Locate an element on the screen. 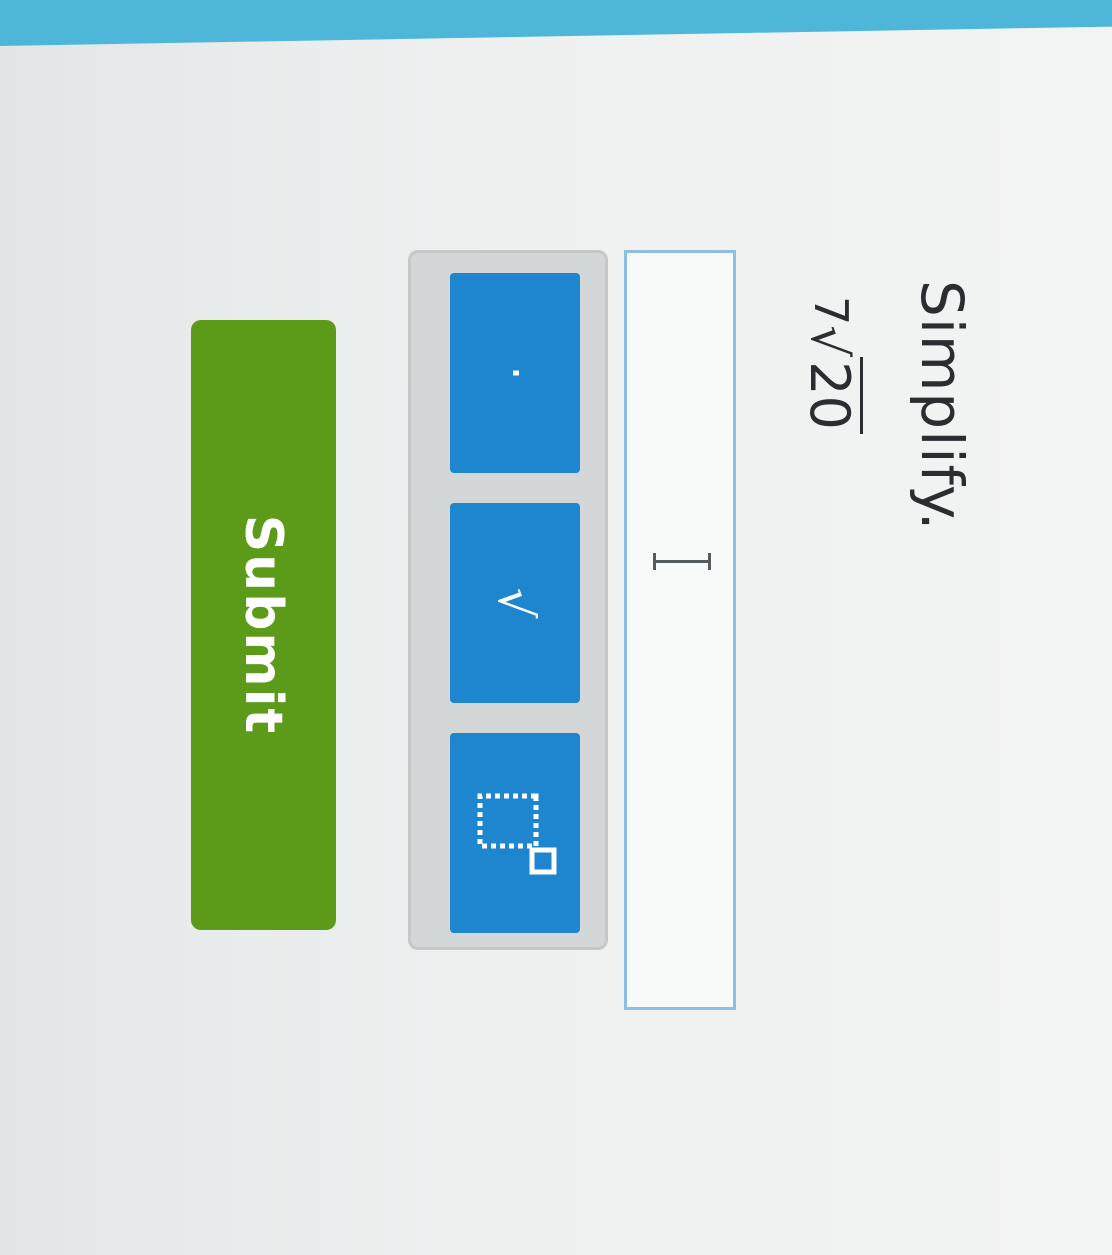 The image size is (1112, 1255). exponent-key is located at coordinates (515, 833).